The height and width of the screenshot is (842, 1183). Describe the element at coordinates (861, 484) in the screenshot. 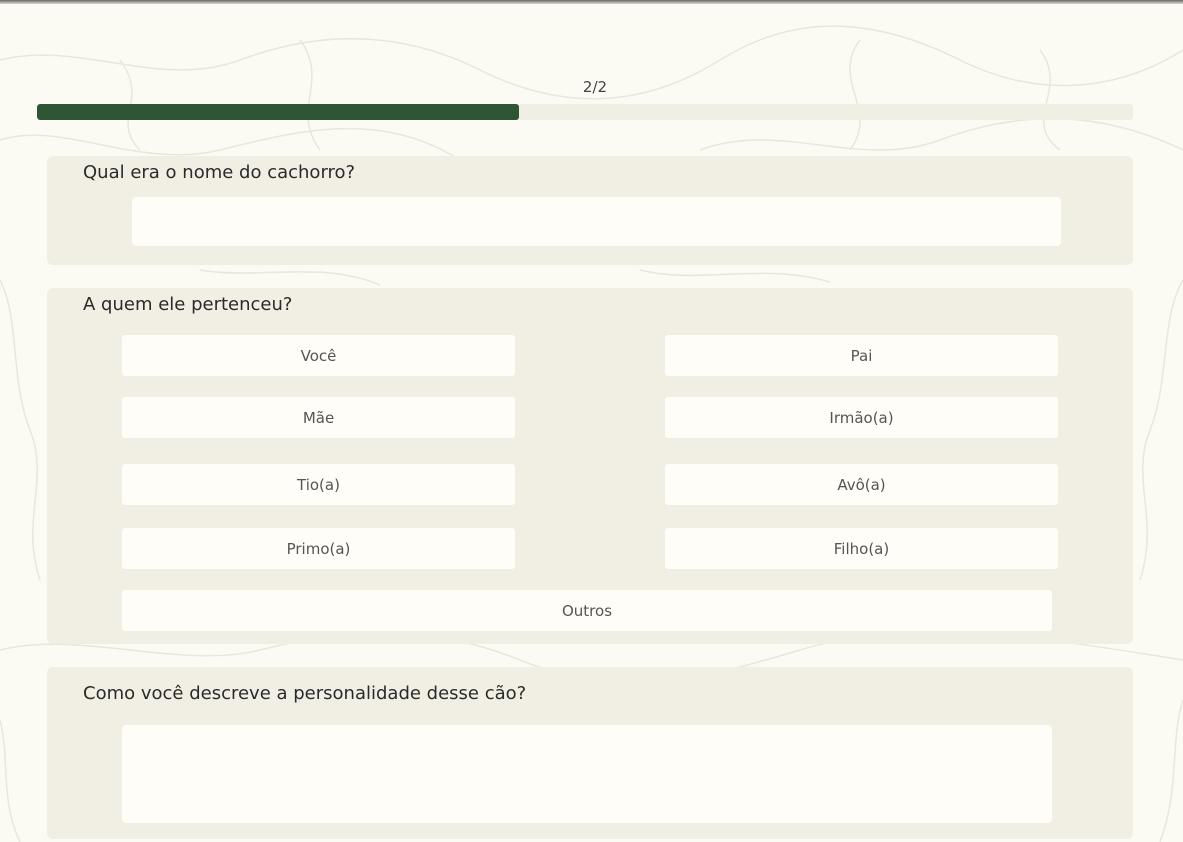

I see `option-avo-button: Avô(a)` at that location.